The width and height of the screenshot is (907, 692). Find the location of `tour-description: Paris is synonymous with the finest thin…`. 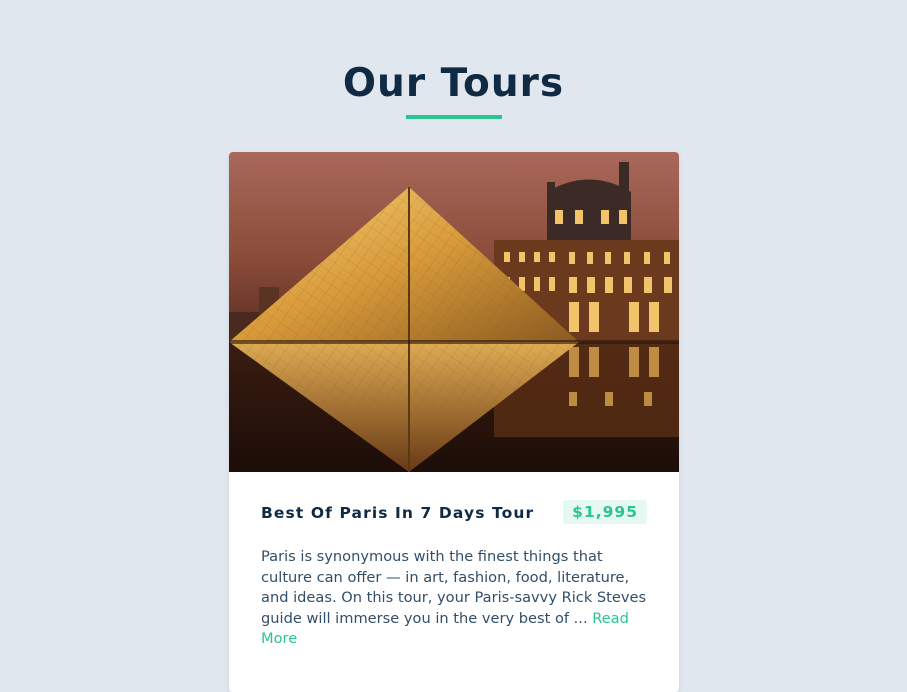

tour-description: Paris is synonymous with the finest thin… is located at coordinates (456, 598).